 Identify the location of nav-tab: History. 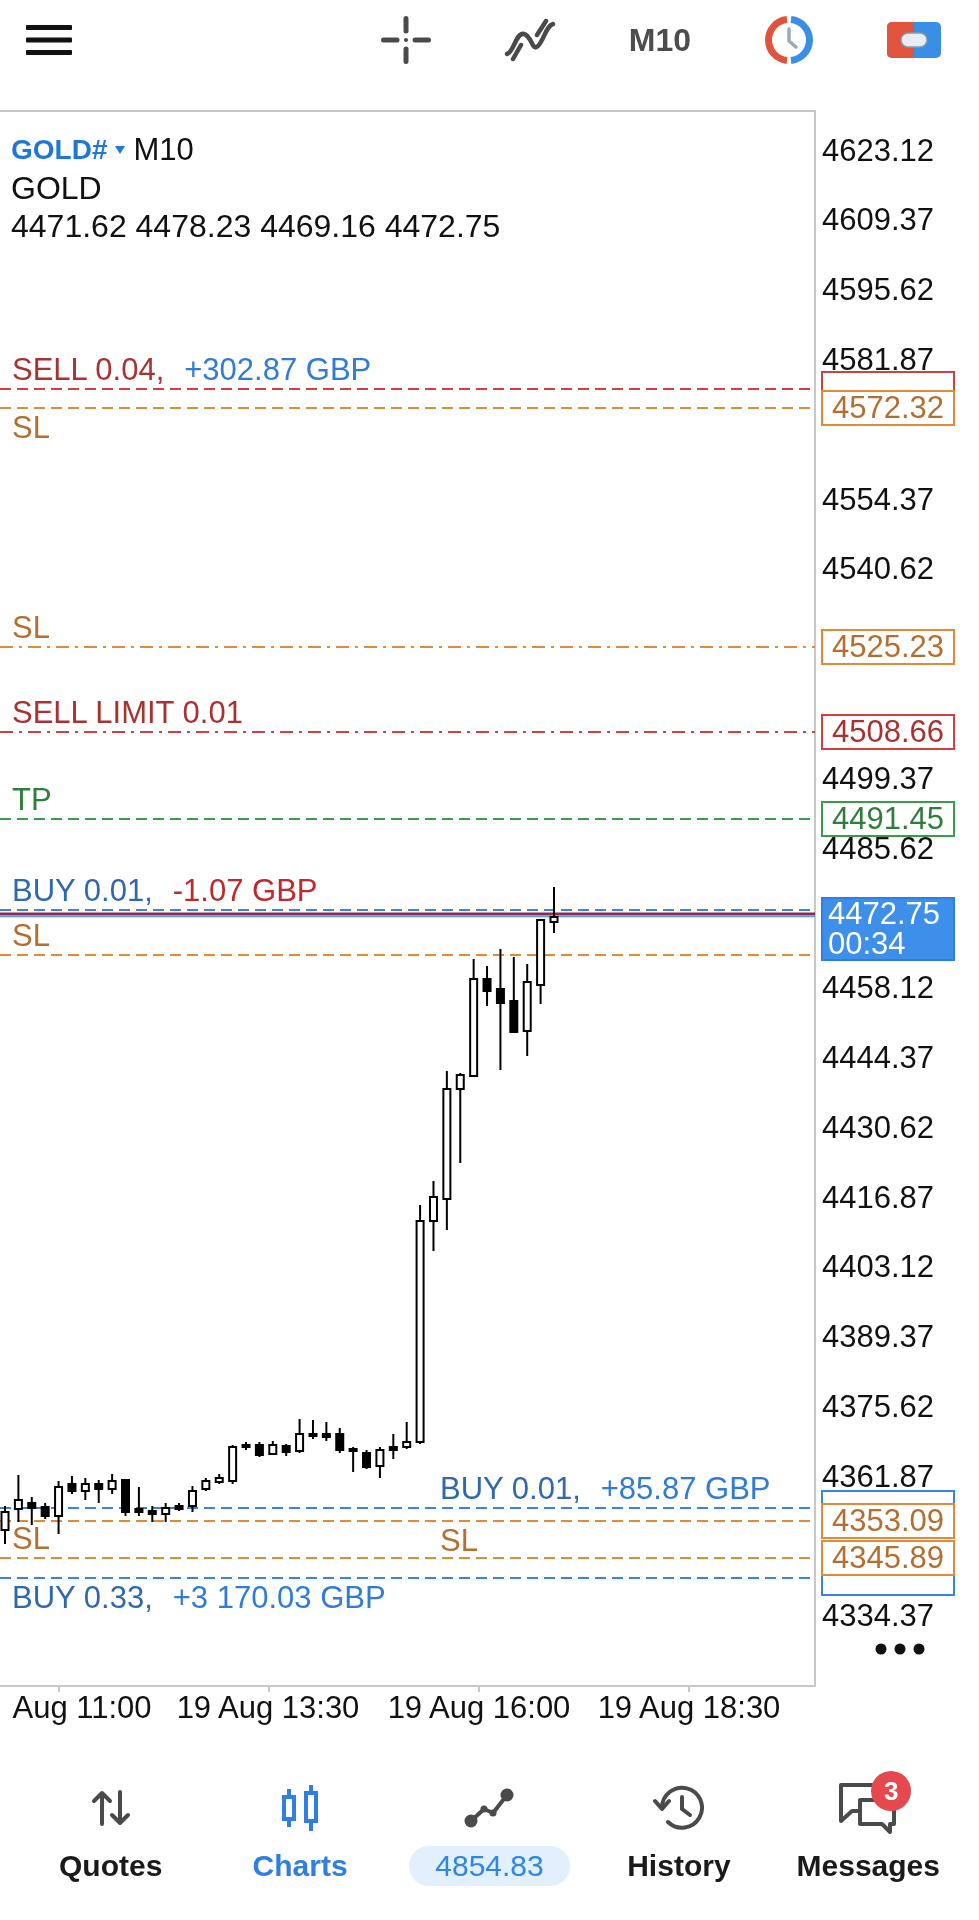
(679, 1827).